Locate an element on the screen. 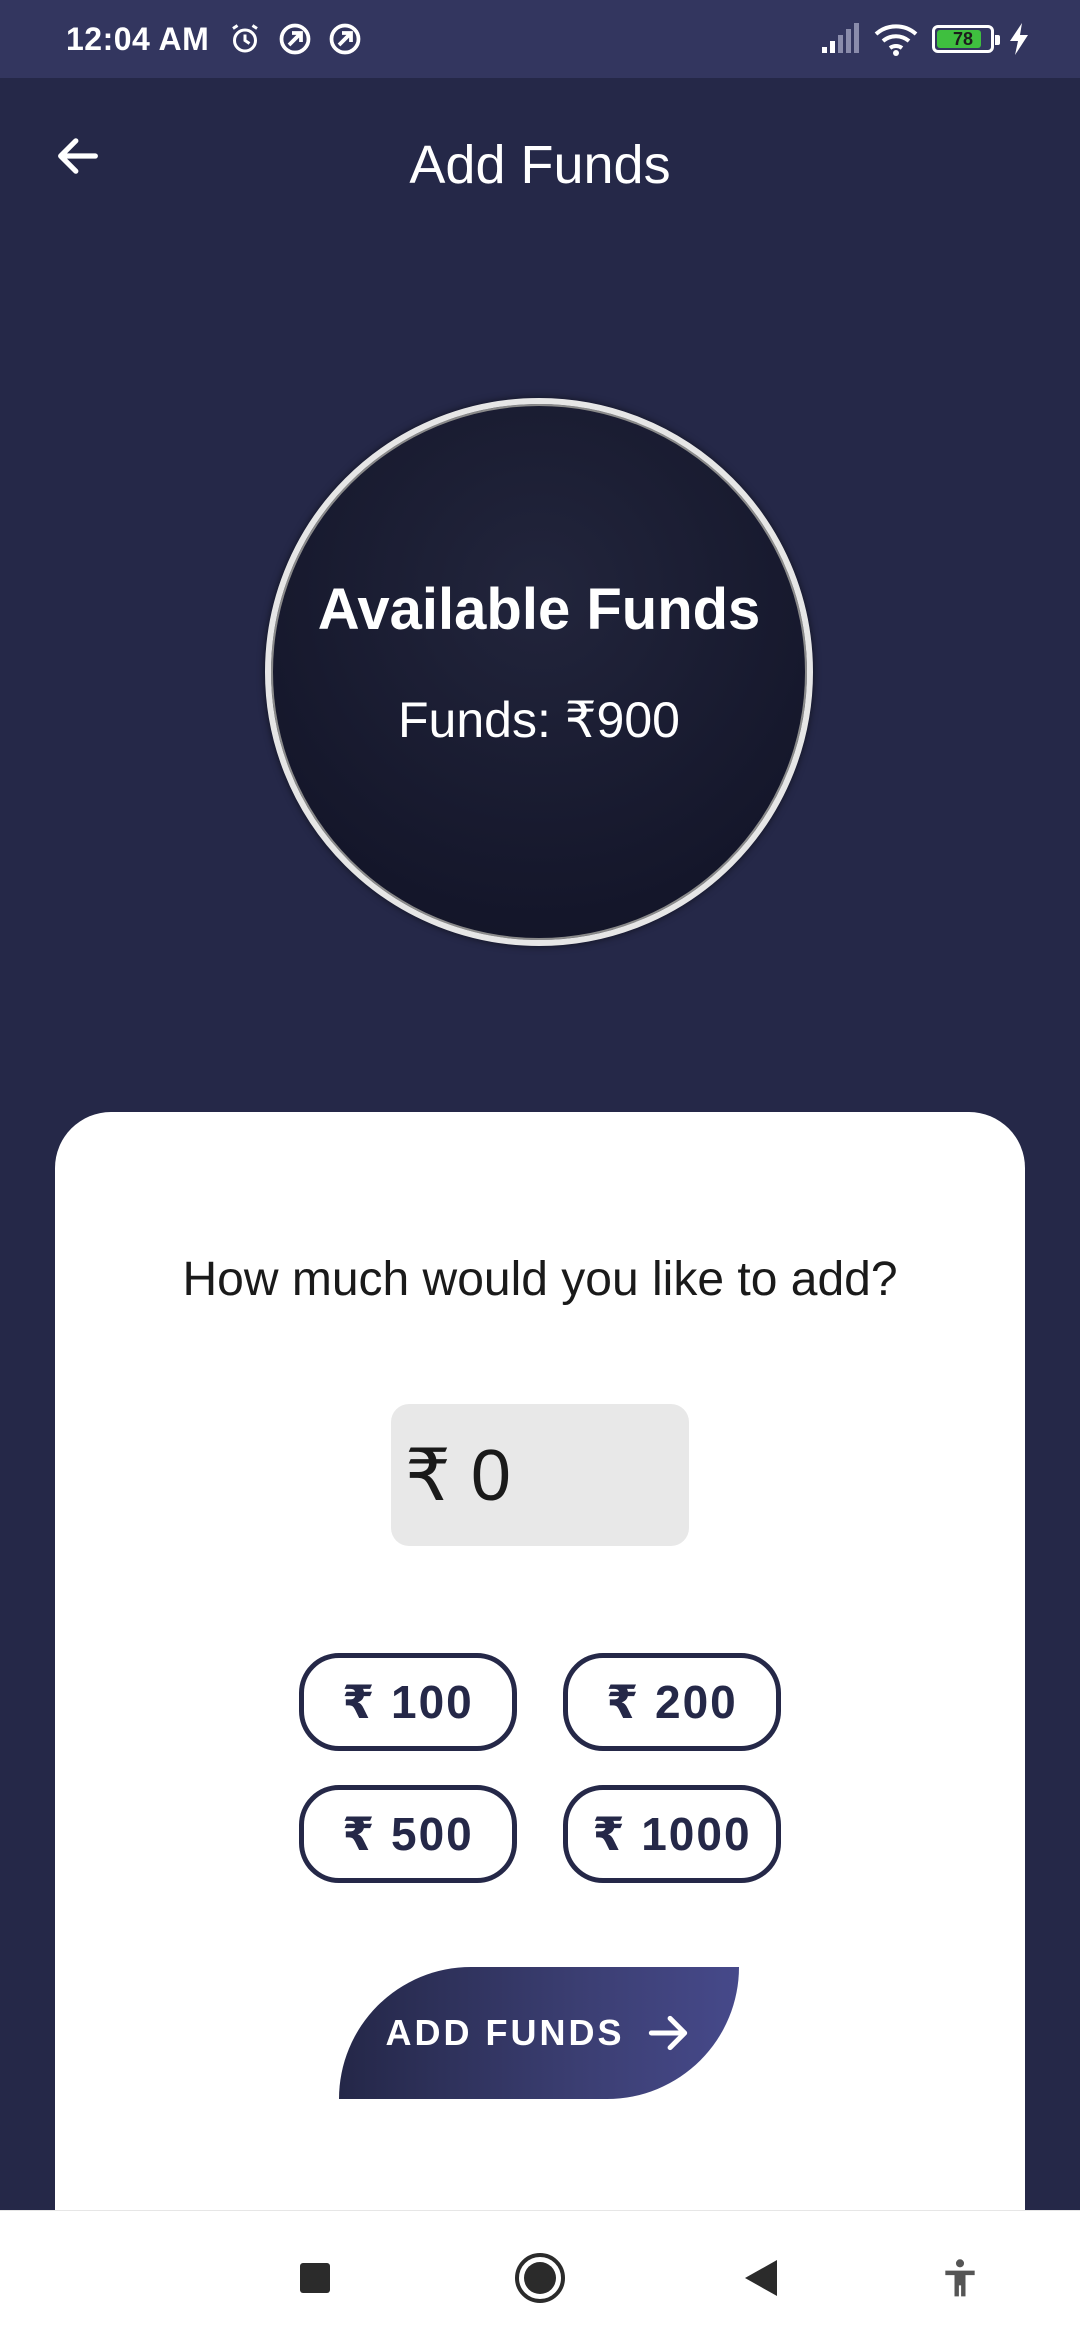 This screenshot has width=1080, height=2341. status-notification-icons is located at coordinates (295, 39).